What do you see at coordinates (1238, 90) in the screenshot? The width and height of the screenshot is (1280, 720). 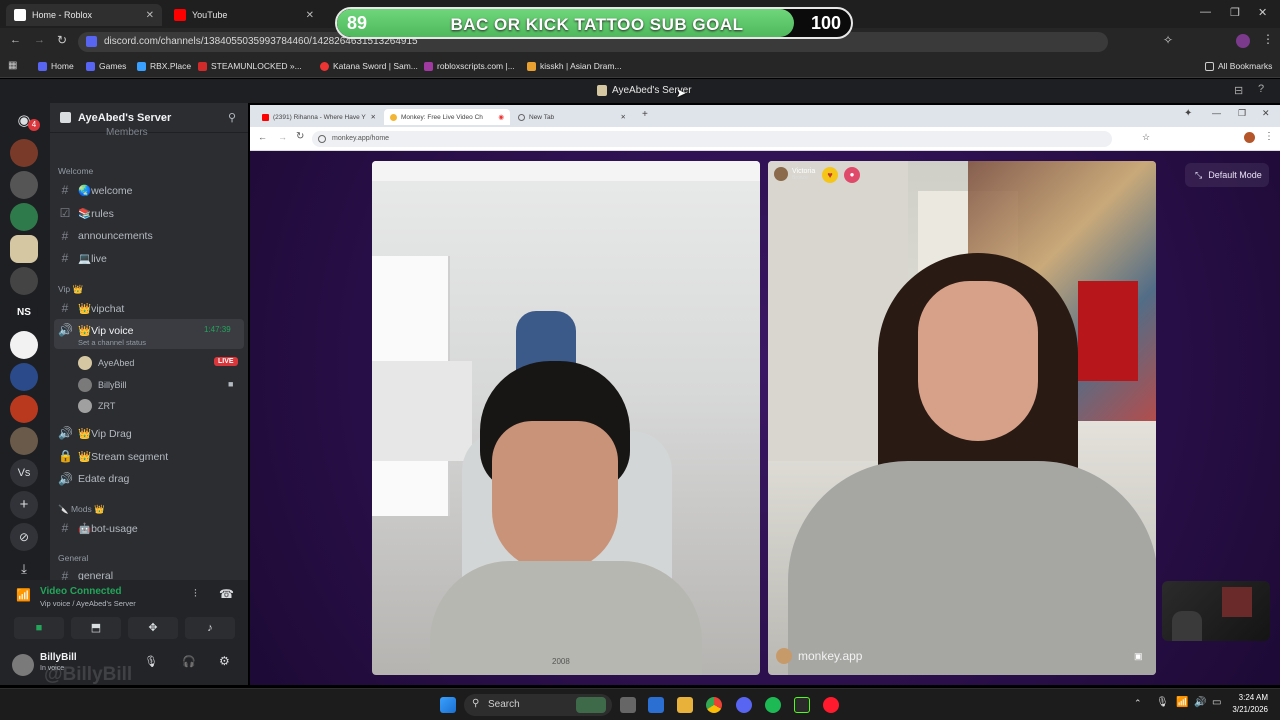 I see `inbox-icon: ⊟` at bounding box center [1238, 90].